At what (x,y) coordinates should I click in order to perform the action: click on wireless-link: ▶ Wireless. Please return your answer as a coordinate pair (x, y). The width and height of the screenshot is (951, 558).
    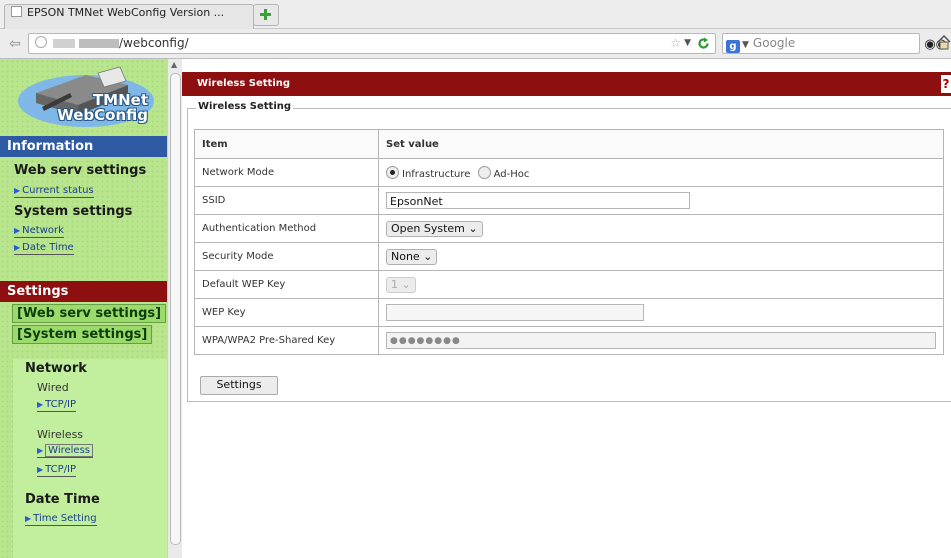
    Looking at the image, I should click on (65, 451).